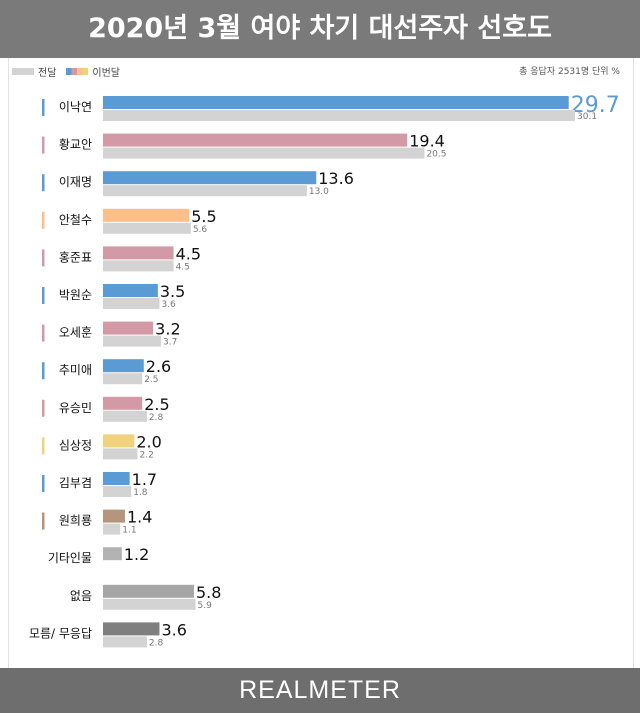  Describe the element at coordinates (139, 517) in the screenshot. I see `value-label-current: 1.4` at that location.